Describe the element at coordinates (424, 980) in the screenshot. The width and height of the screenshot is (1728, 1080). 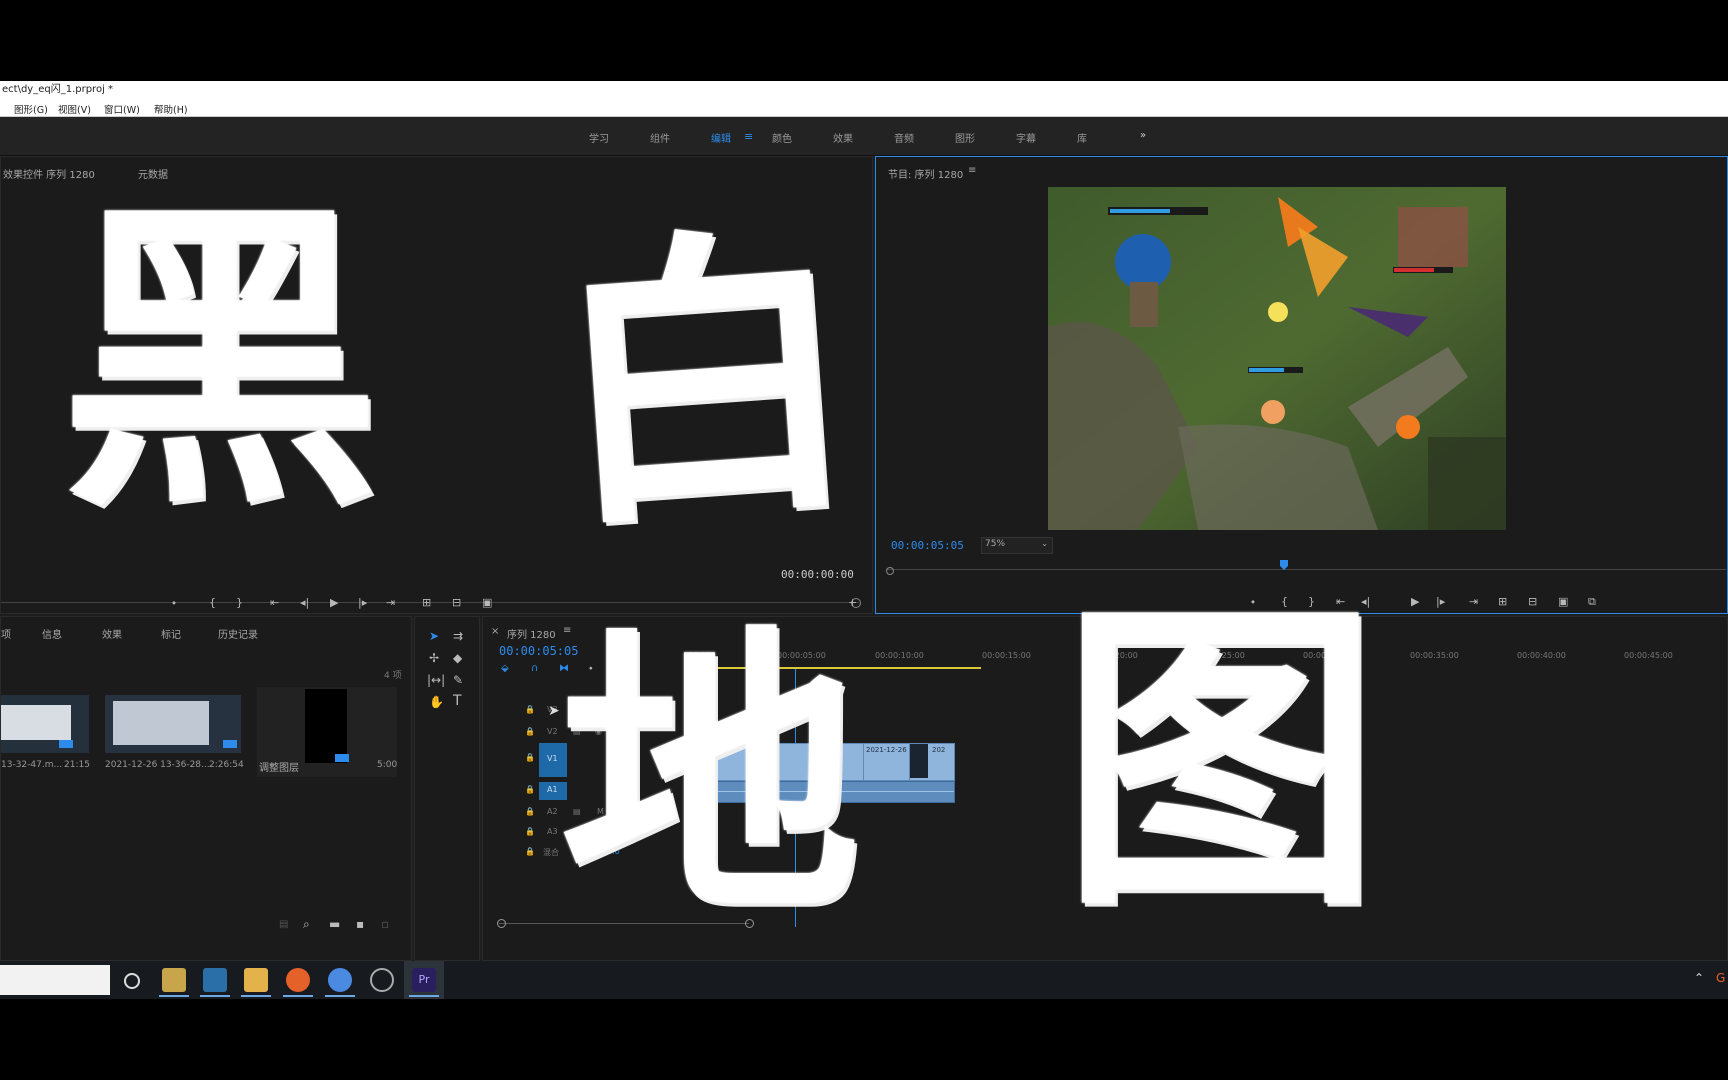
I see `premiere-taskbar-button: Pr` at that location.